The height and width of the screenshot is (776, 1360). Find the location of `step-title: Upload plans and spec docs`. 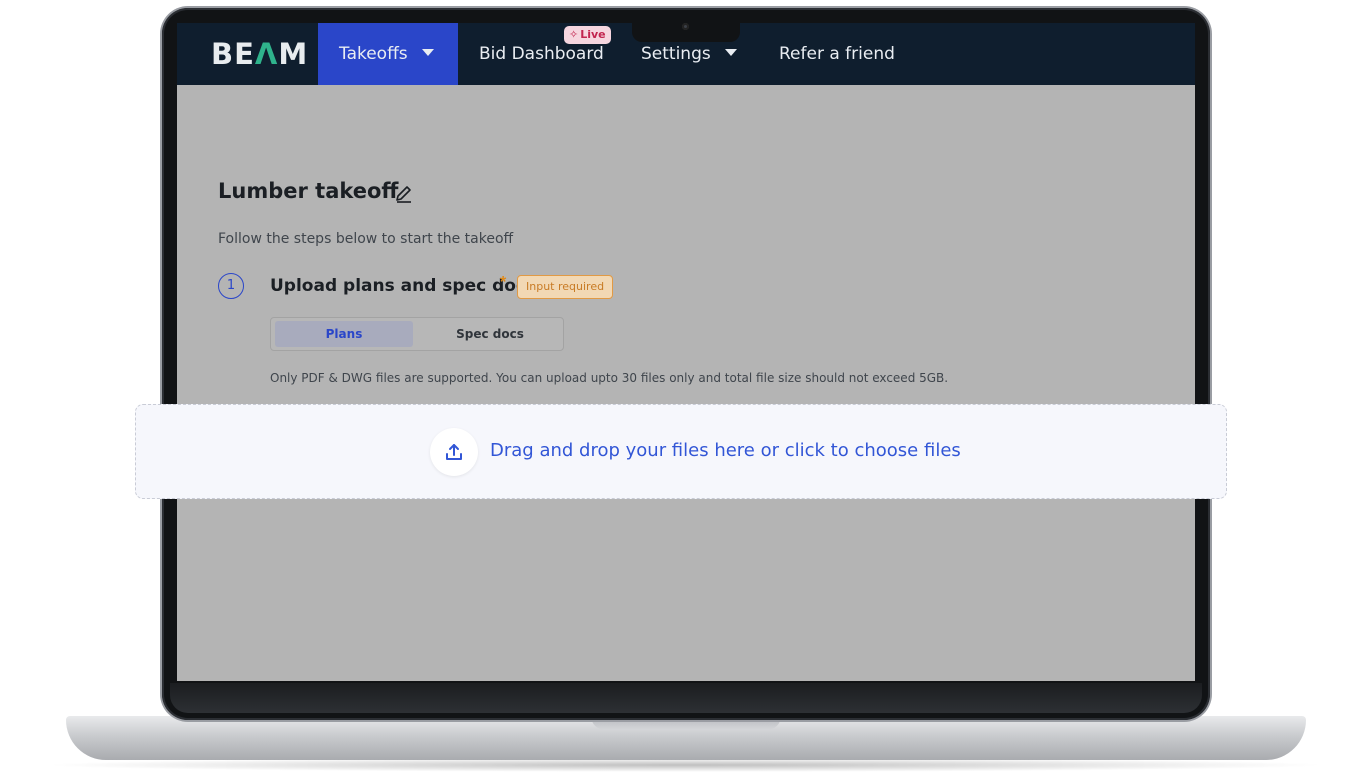

step-title: Upload plans and spec docs is located at coordinates (403, 286).